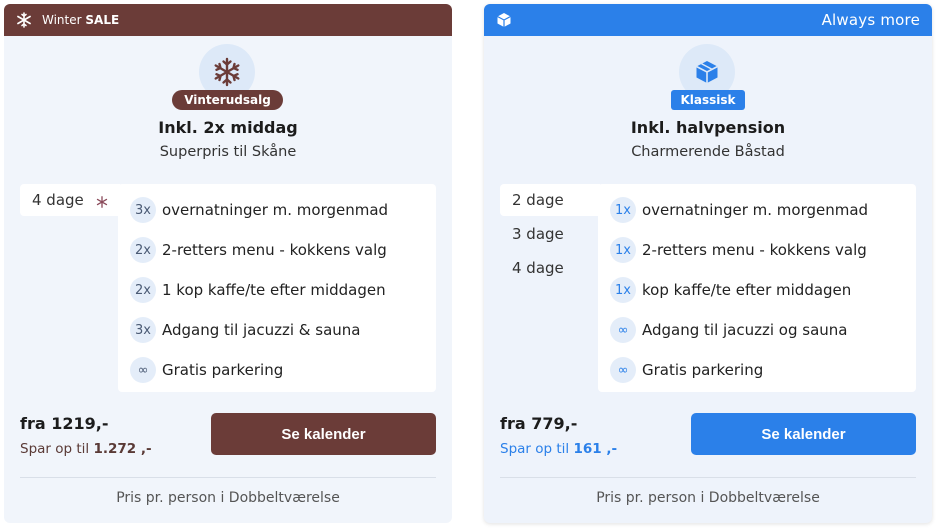  I want to click on feature-item: 1x overnatninger m. morgenmad, so click(763, 210).